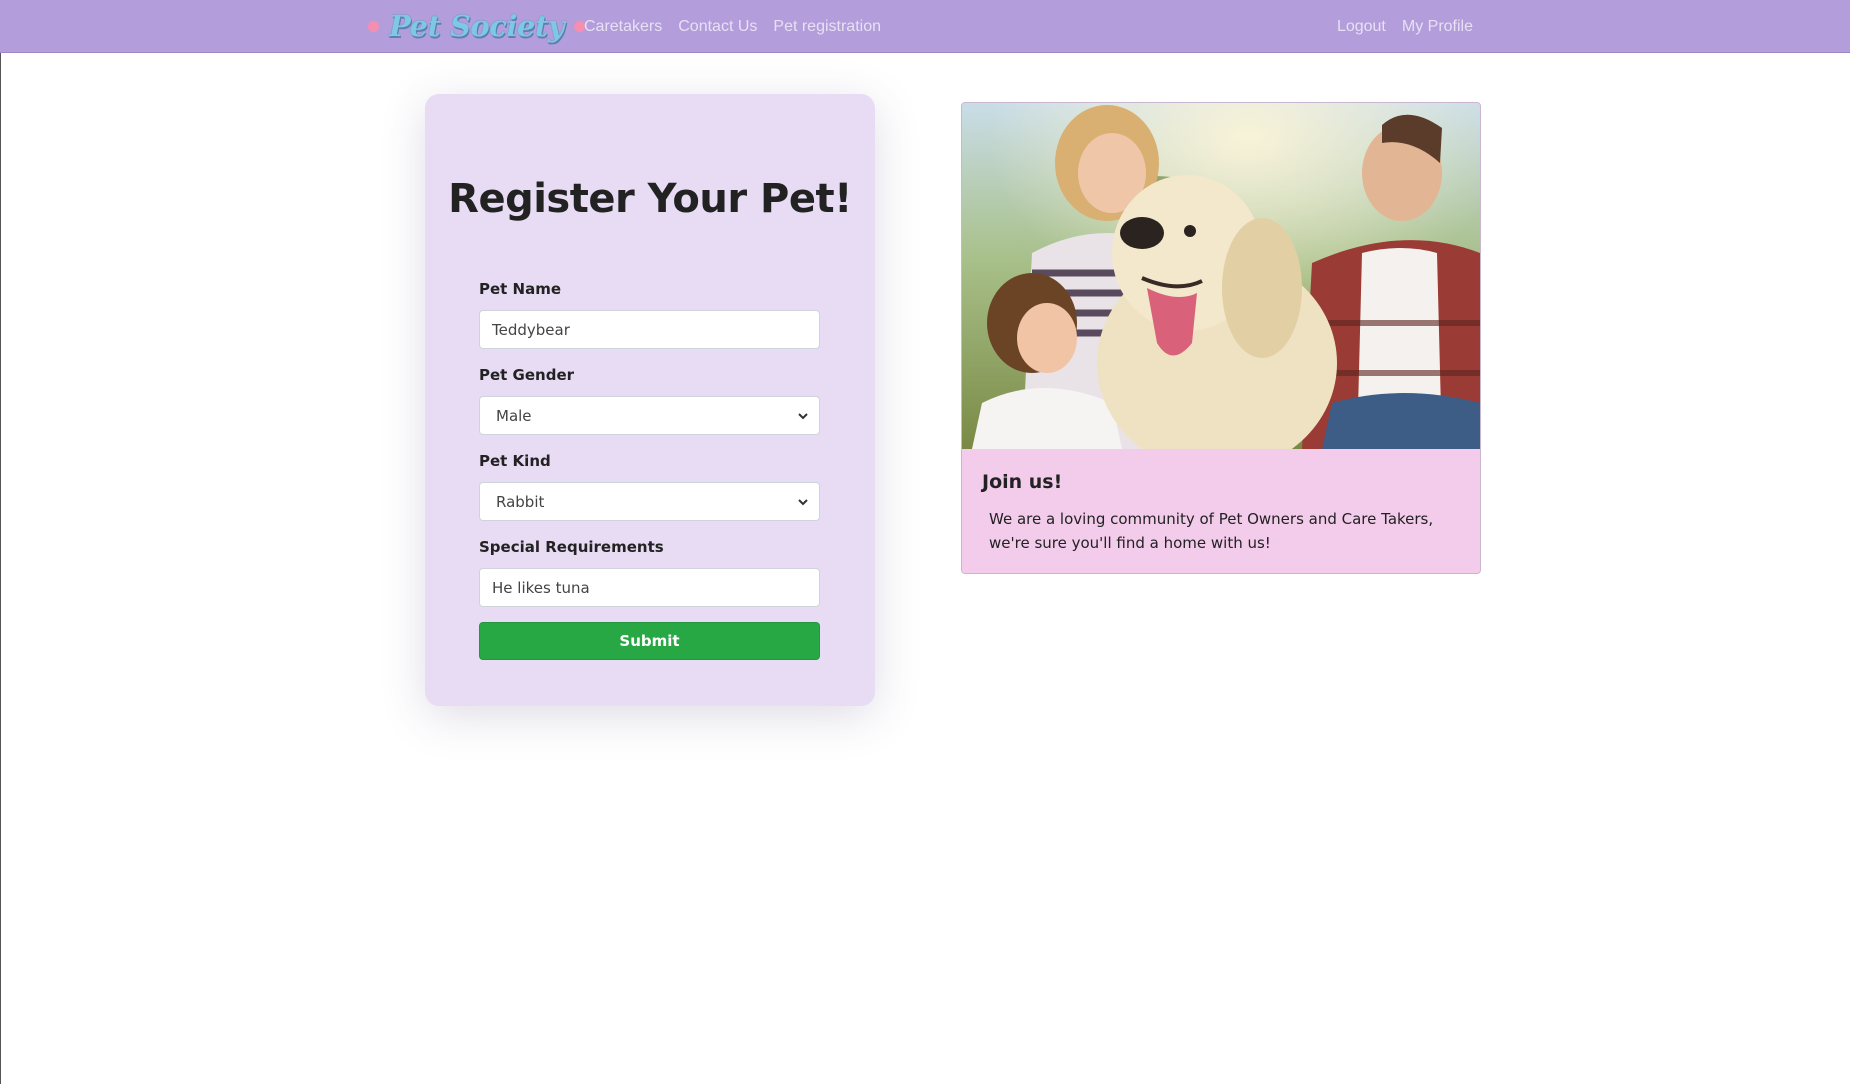 The width and height of the screenshot is (1850, 1084). Describe the element at coordinates (1361, 27) in the screenshot. I see `nav-link-logout: Logout` at that location.